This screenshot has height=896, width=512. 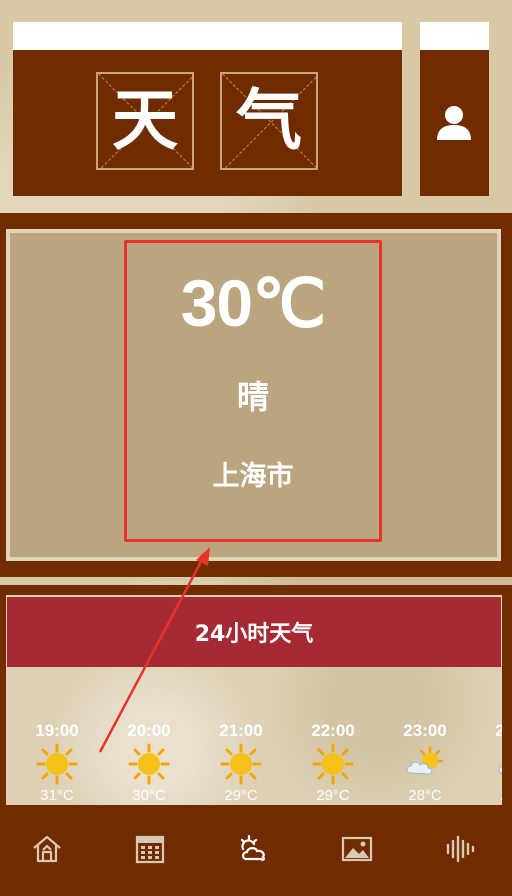 I want to click on nav-weather, so click(x=254, y=849).